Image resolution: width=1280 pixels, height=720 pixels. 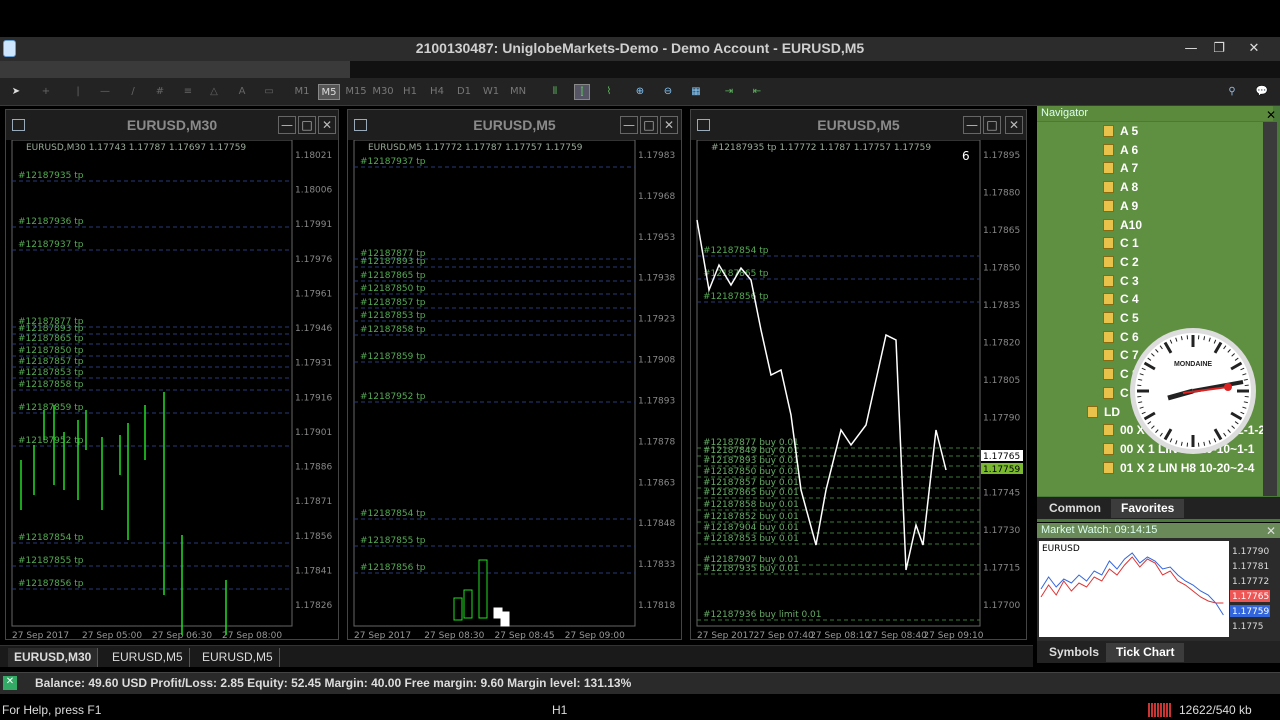 I want to click on line-chart-icon: ⌇, so click(x=609, y=92).